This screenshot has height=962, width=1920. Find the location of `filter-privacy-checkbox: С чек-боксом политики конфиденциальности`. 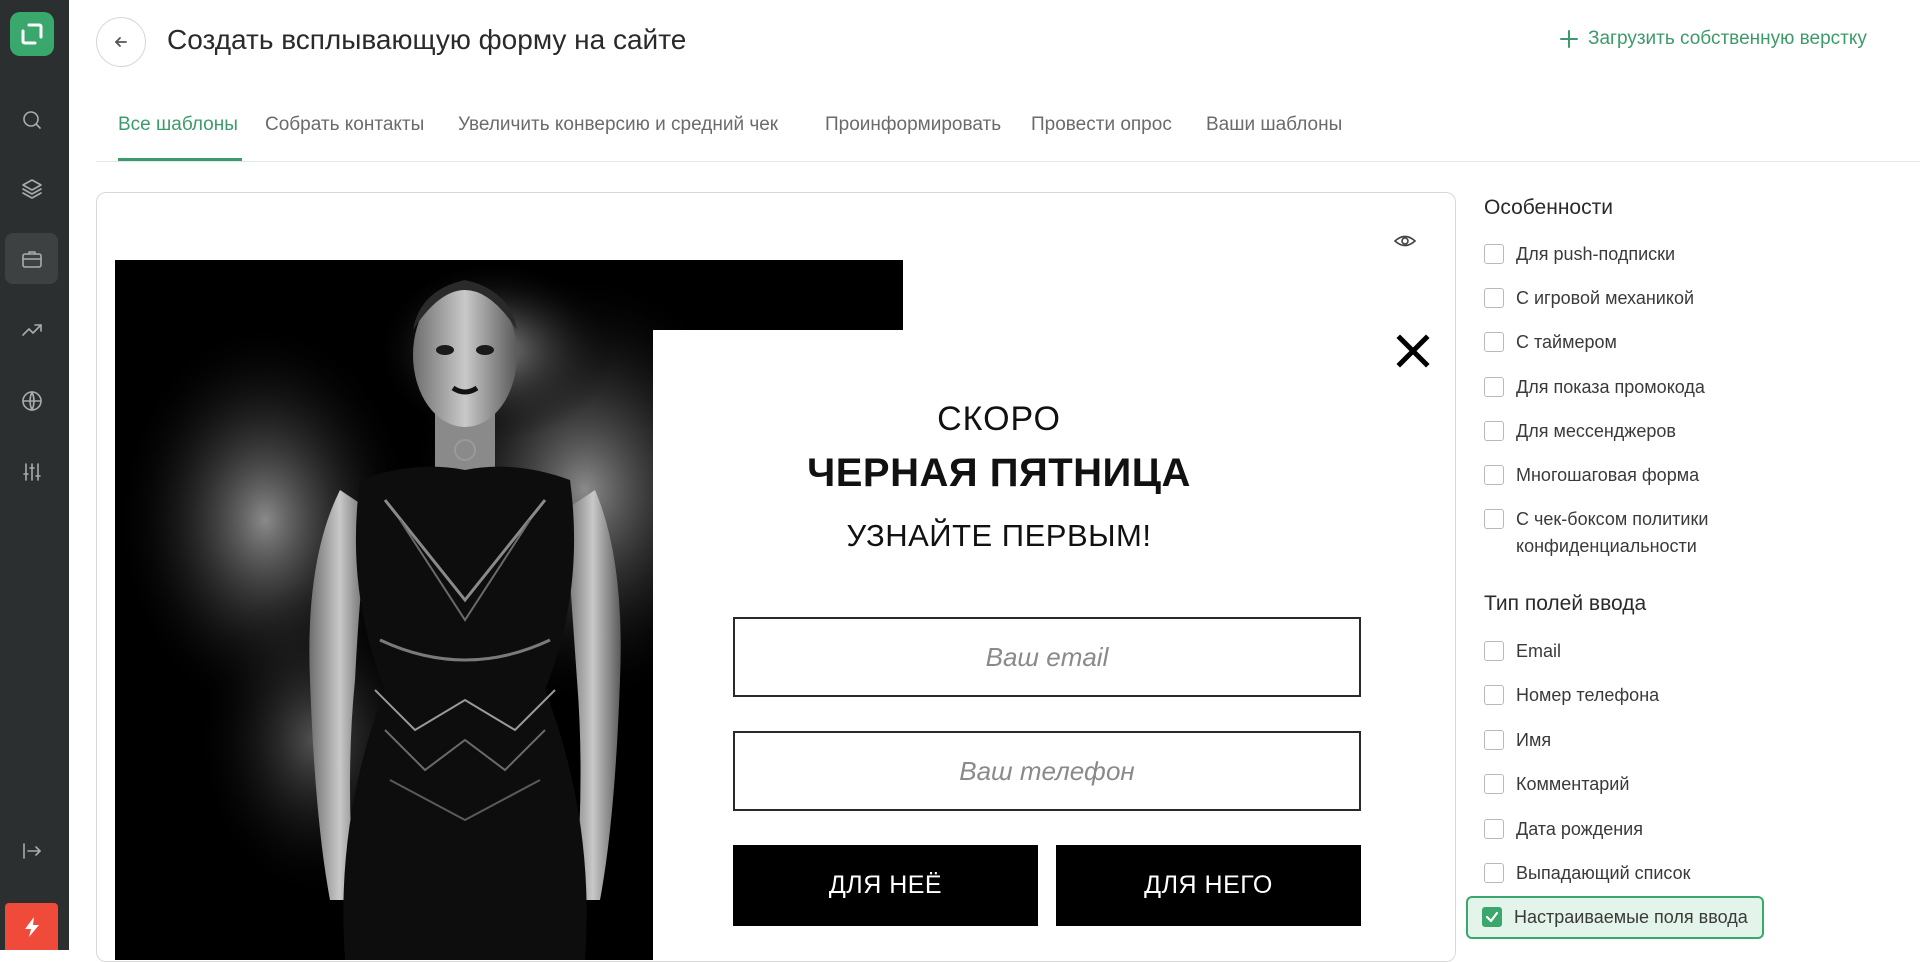

filter-privacy-checkbox: С чек-боксом политики конфиденциальности is located at coordinates (1596, 533).